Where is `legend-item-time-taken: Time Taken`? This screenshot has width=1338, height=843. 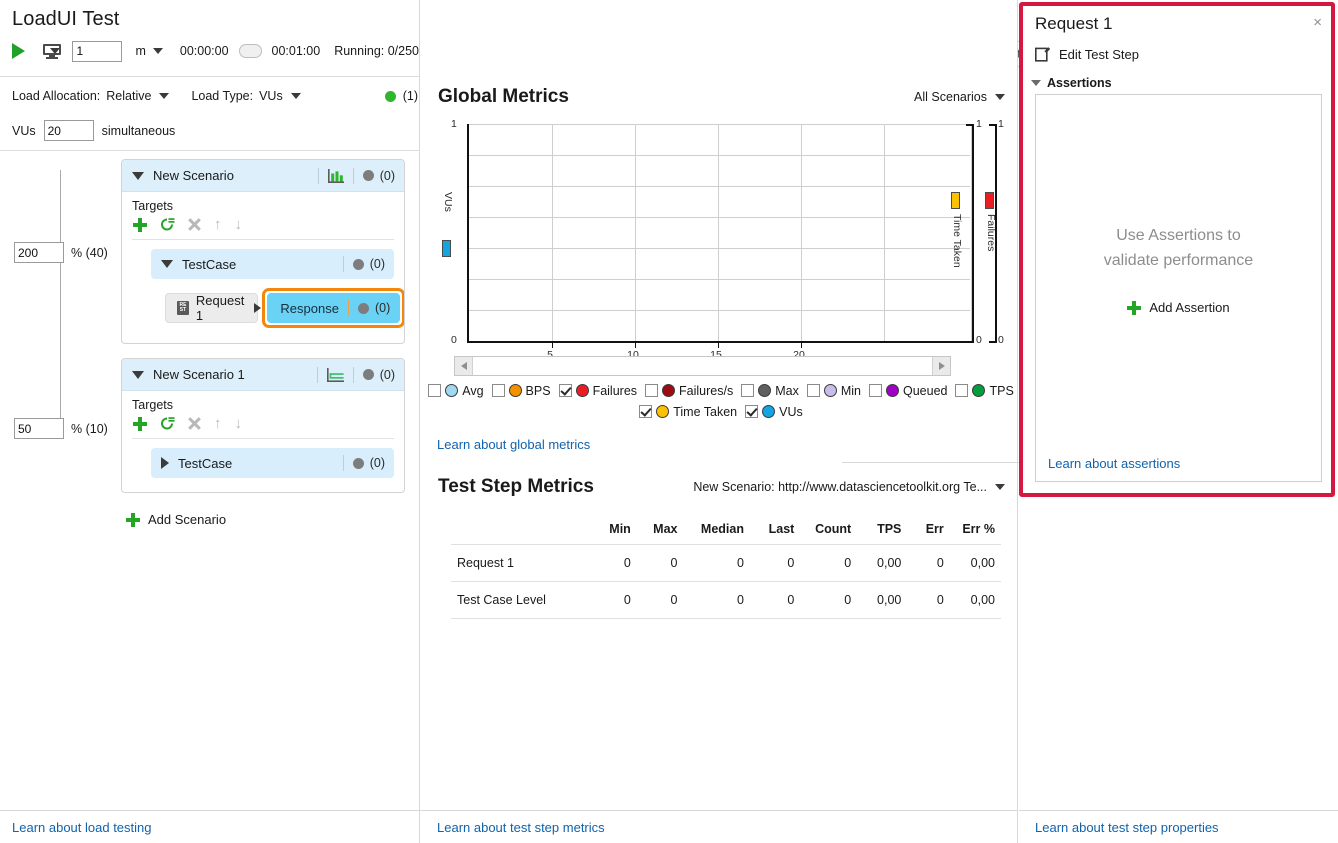
legend-item-time-taken: Time Taken is located at coordinates (688, 412).